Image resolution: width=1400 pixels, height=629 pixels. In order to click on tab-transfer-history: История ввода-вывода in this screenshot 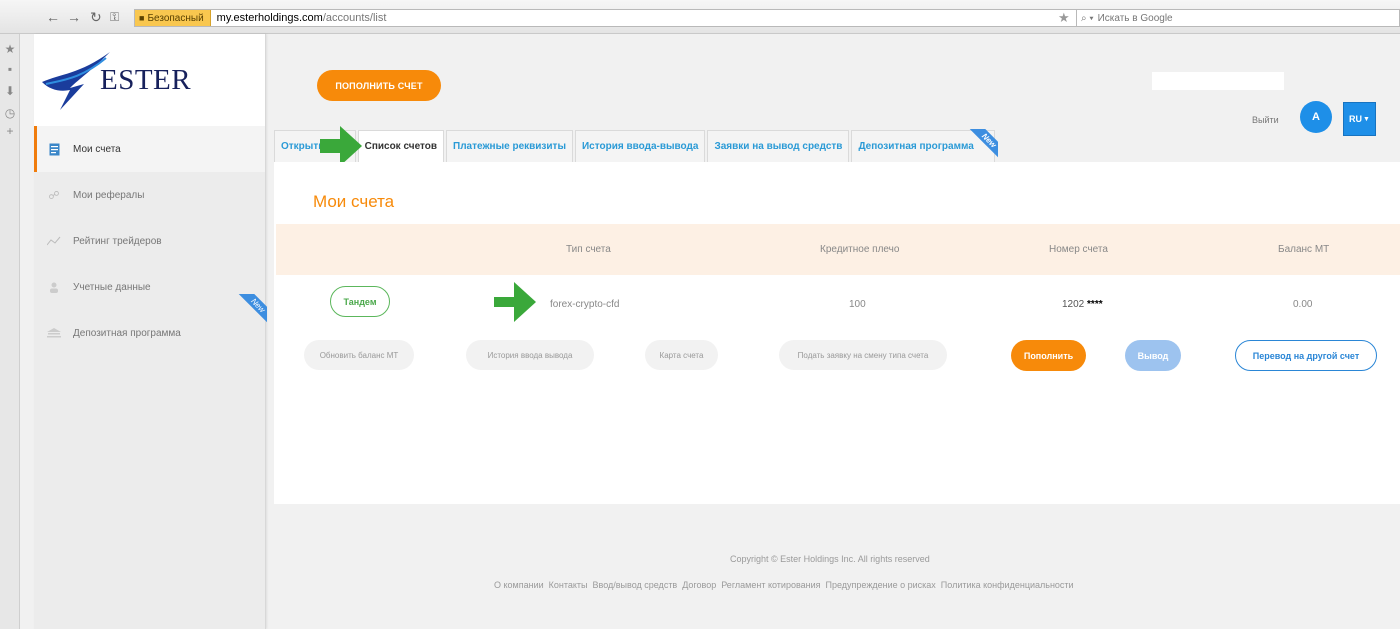, I will do `click(640, 146)`.